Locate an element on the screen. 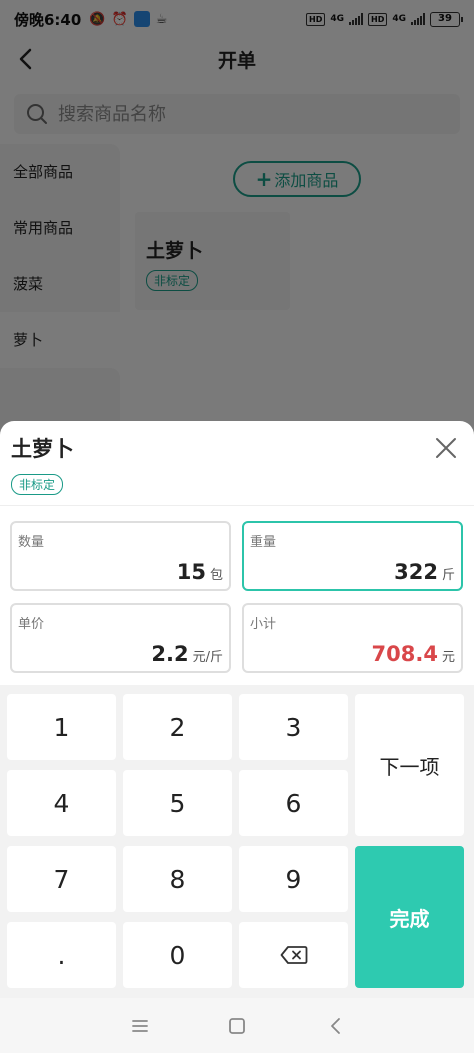 The height and width of the screenshot is (1053, 474). subtotal-unit: 元 is located at coordinates (448, 657).